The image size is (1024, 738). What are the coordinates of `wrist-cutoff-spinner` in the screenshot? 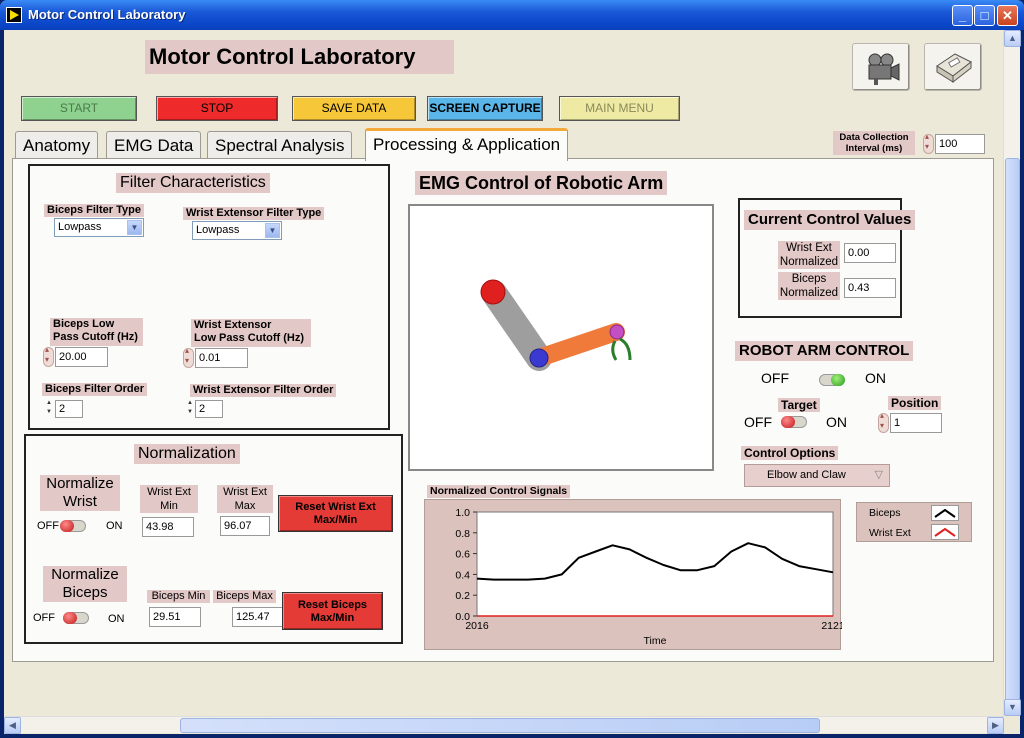 It's located at (188, 357).